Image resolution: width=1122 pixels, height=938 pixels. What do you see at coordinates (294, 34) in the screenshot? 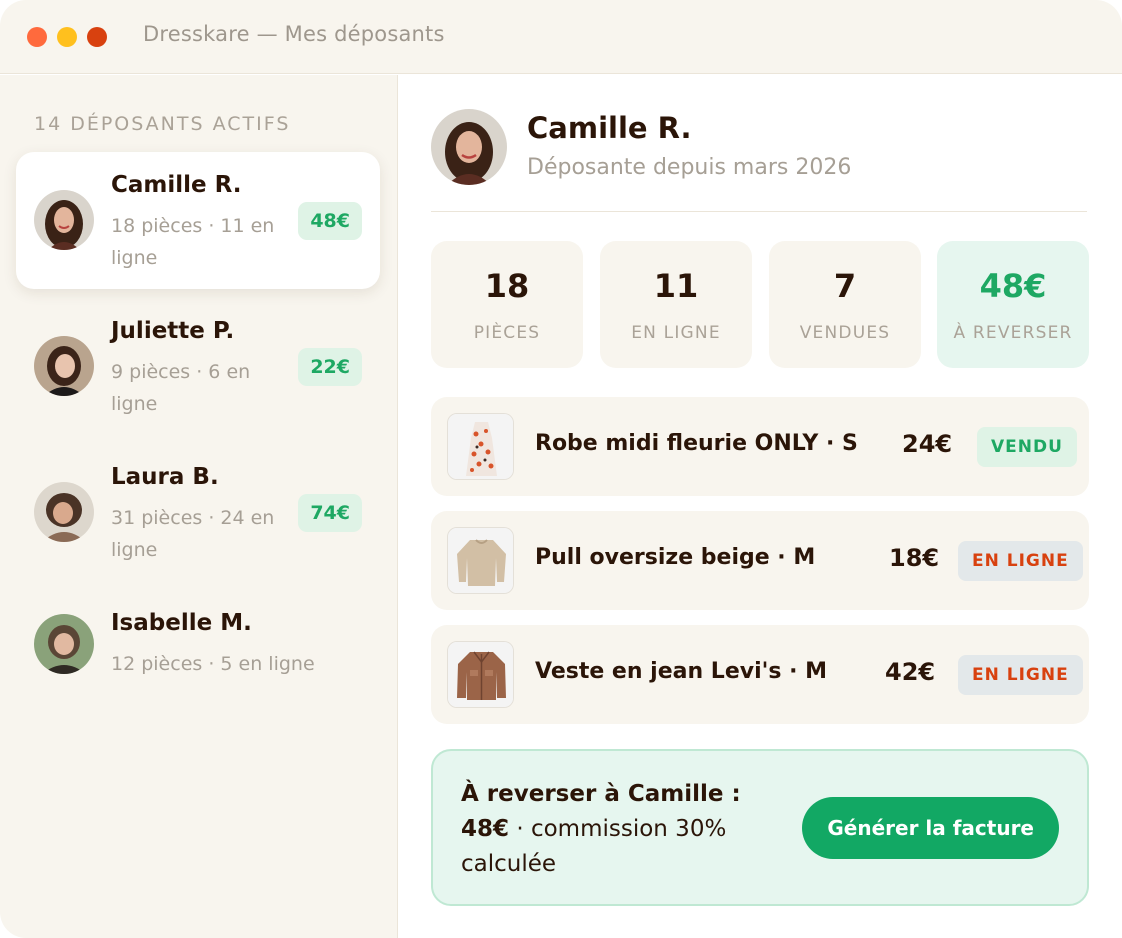
I see `window-title: Dresskare — Mes déposants` at bounding box center [294, 34].